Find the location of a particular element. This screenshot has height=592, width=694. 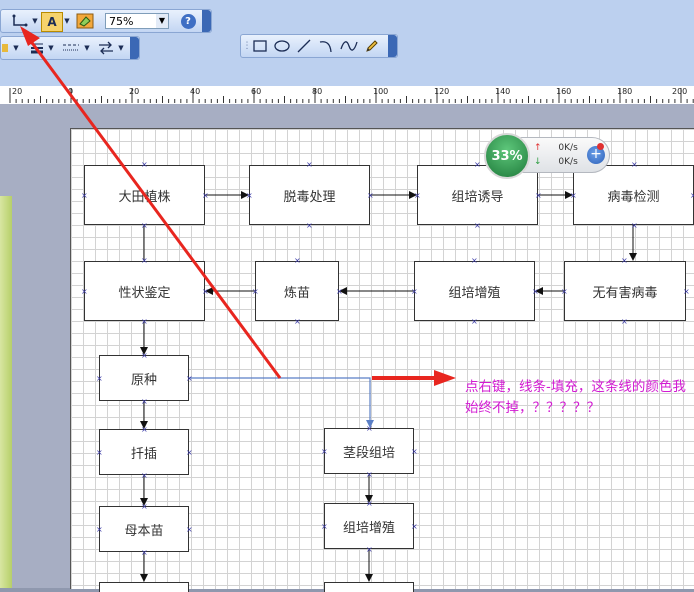

line-pattern-icon is located at coordinates (71, 48).